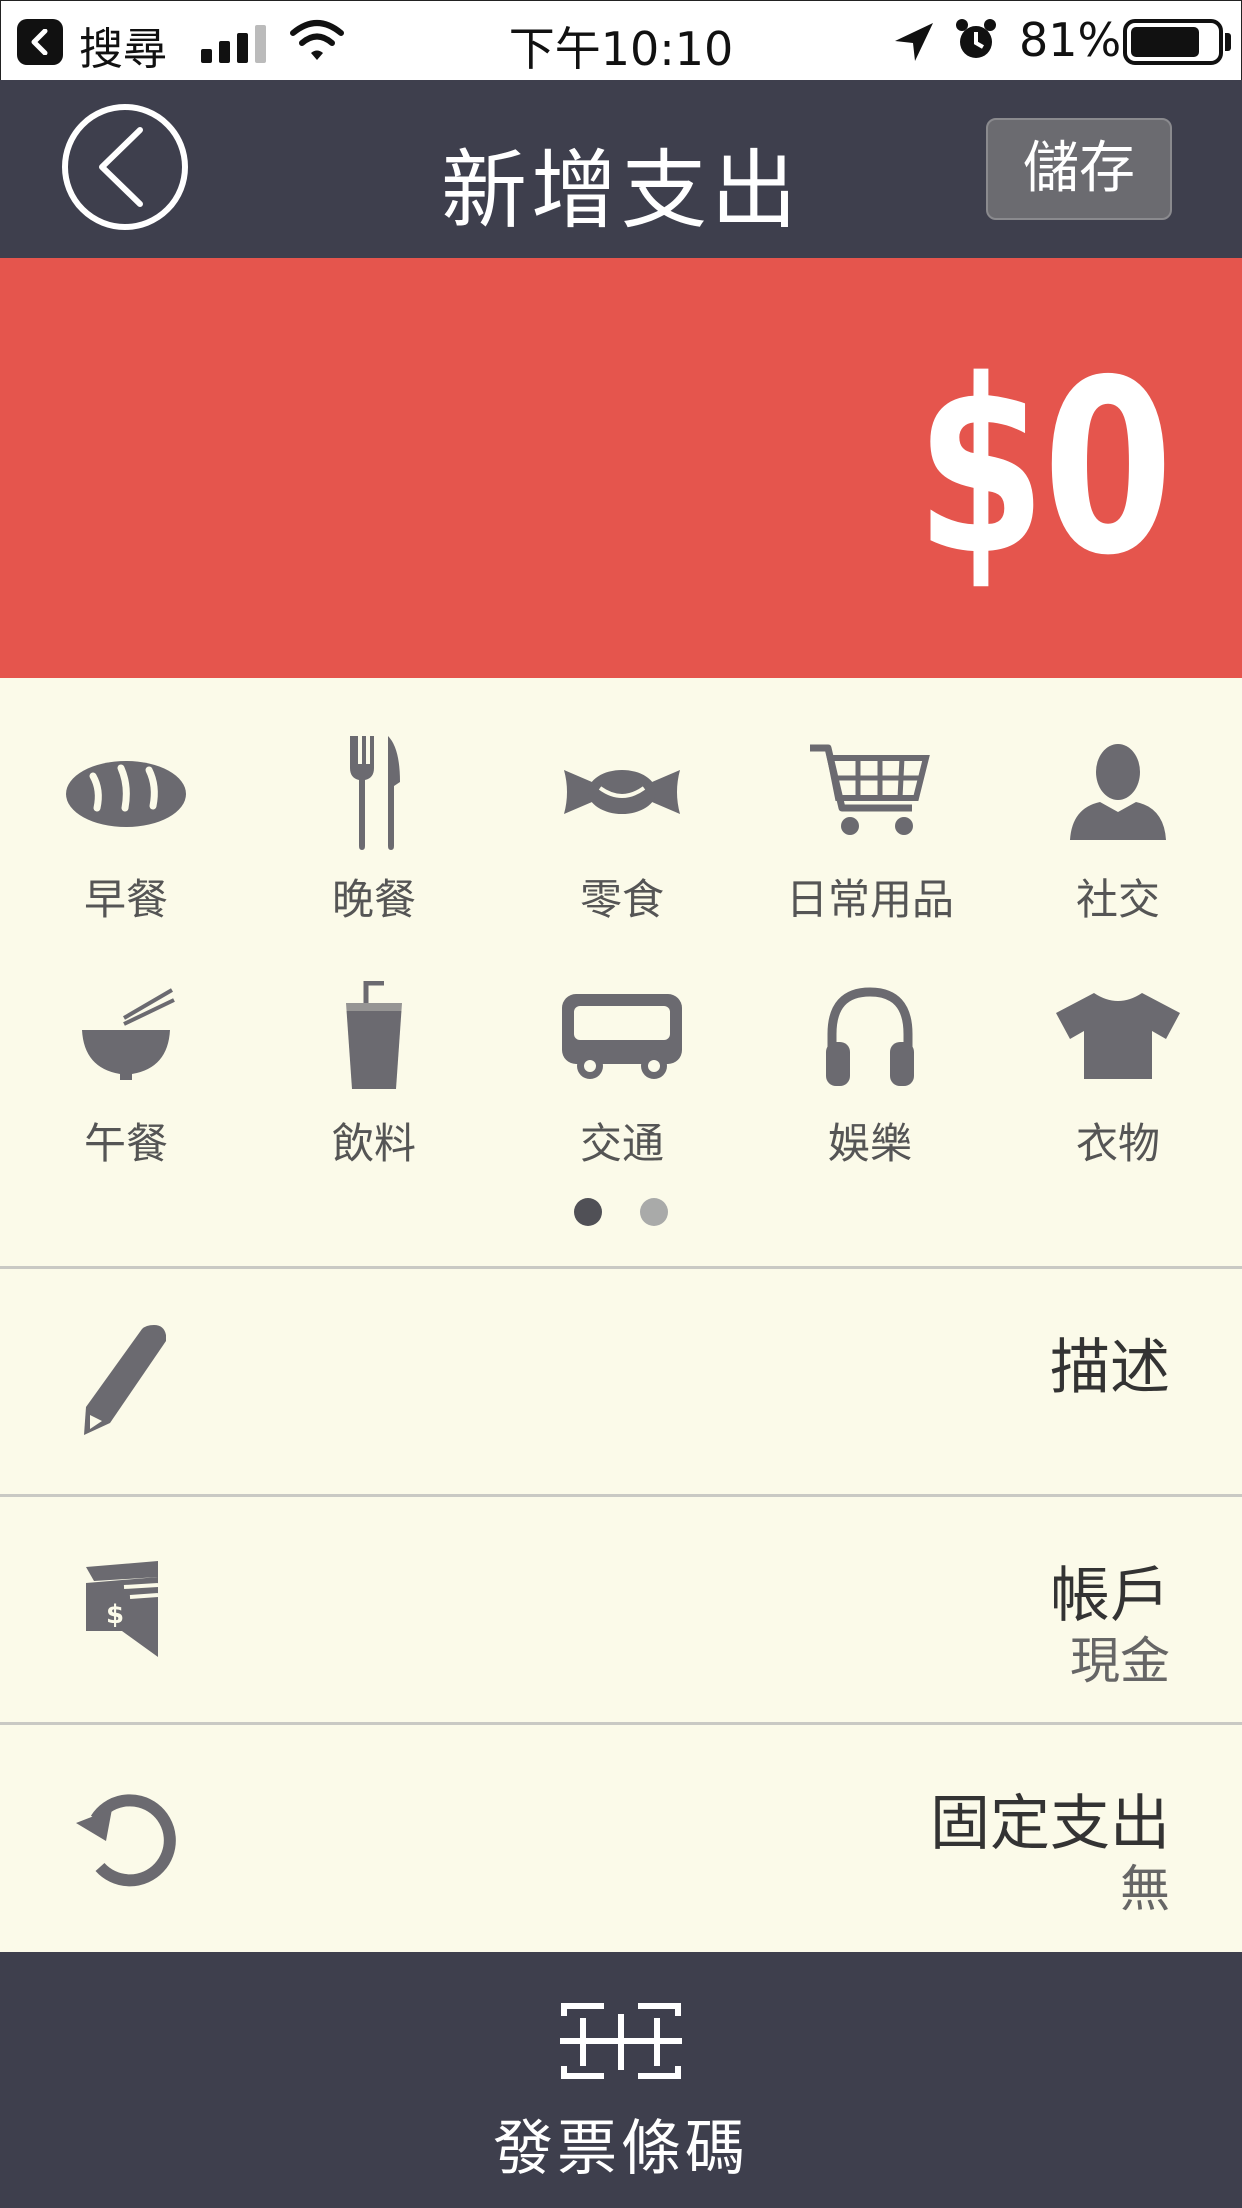 The width and height of the screenshot is (1242, 2208). Describe the element at coordinates (621, 1380) in the screenshot. I see `description-row: 描述` at that location.